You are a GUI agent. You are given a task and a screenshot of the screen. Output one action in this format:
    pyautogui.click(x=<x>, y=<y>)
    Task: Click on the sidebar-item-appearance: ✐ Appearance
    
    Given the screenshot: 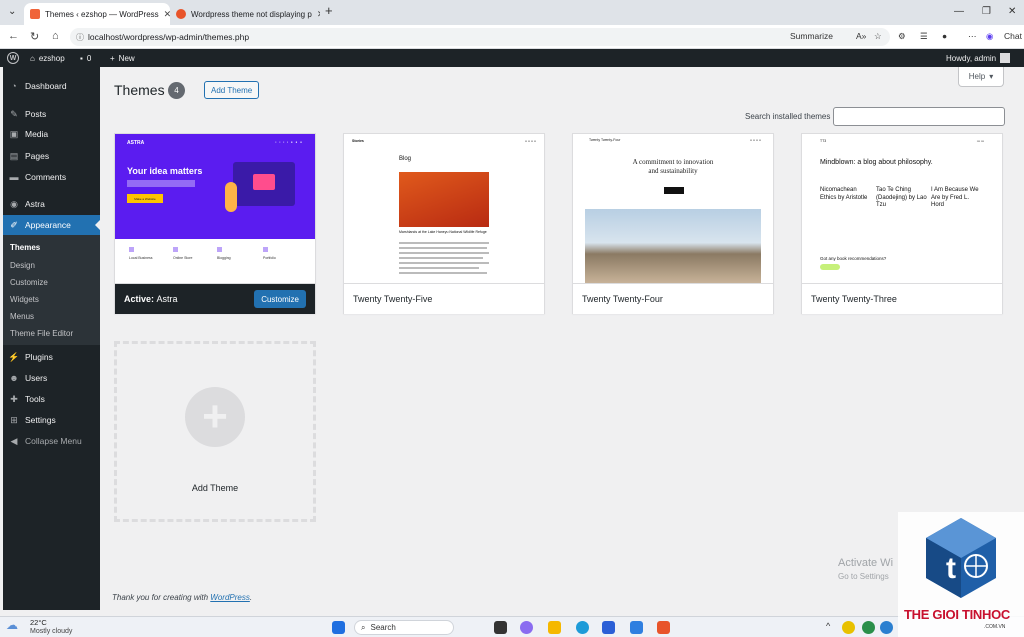 What is the action you would take?
    pyautogui.click(x=51, y=225)
    